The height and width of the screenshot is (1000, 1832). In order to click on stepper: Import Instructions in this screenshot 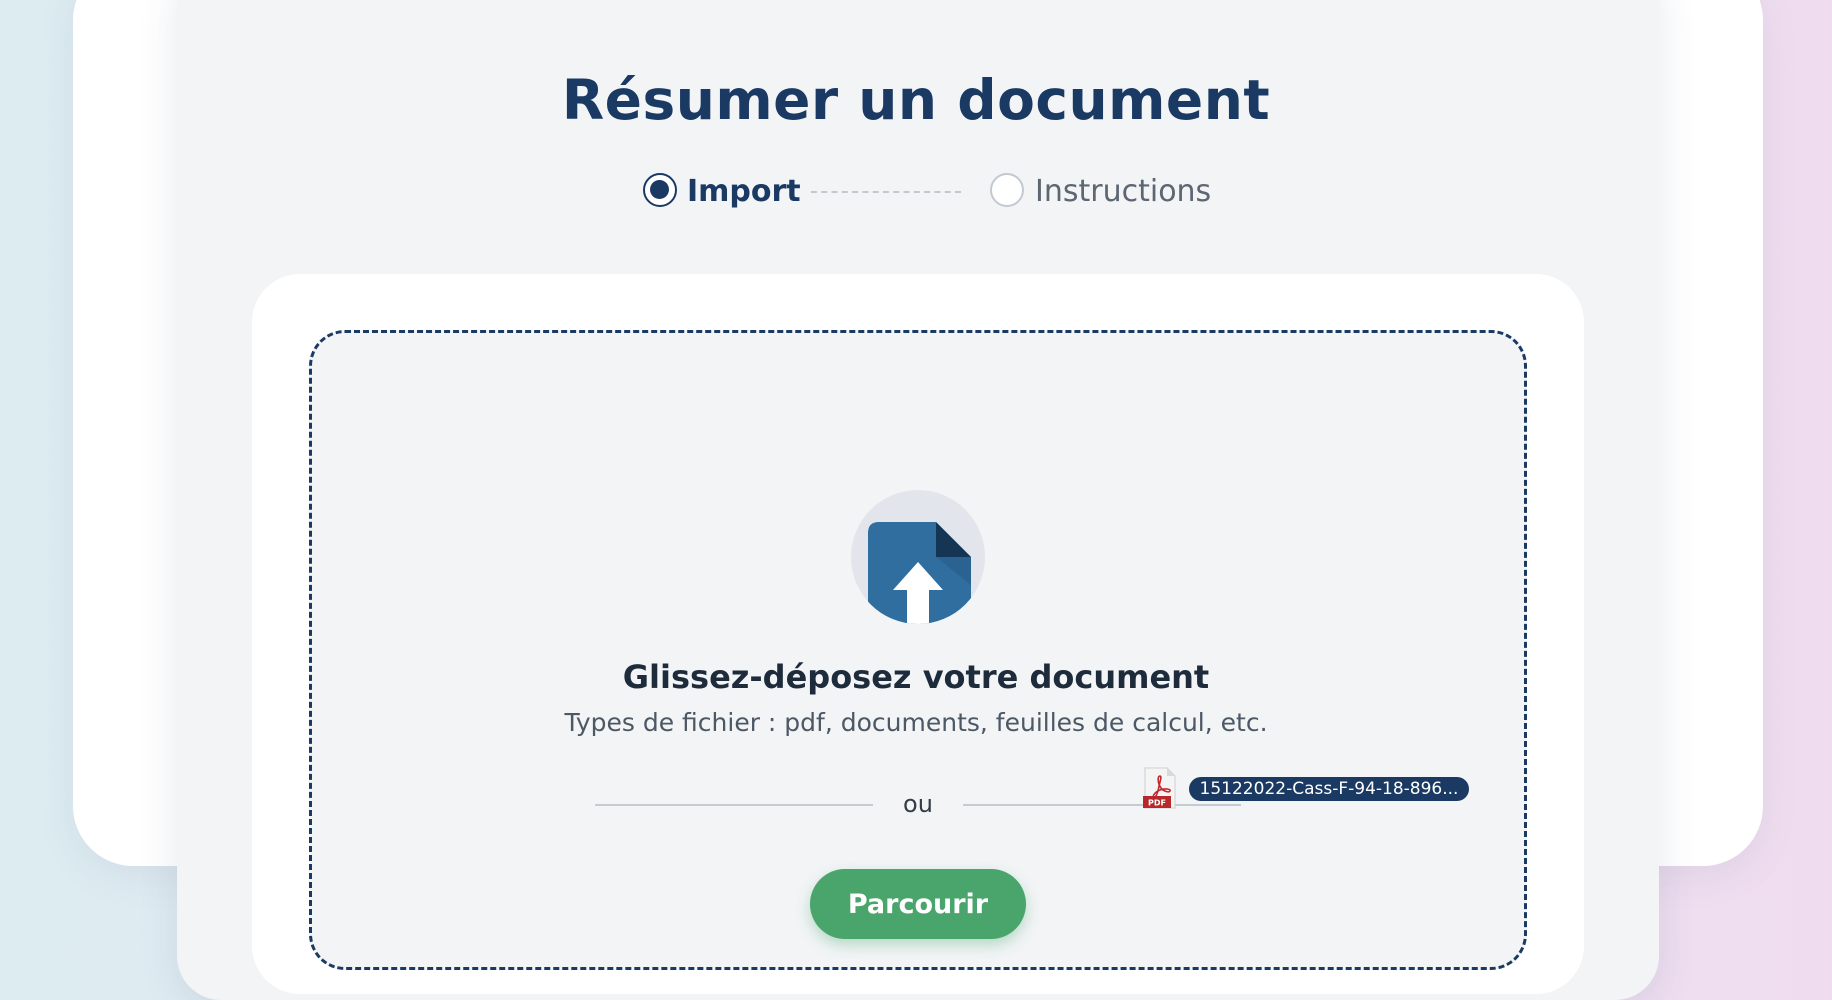, I will do `click(916, 193)`.